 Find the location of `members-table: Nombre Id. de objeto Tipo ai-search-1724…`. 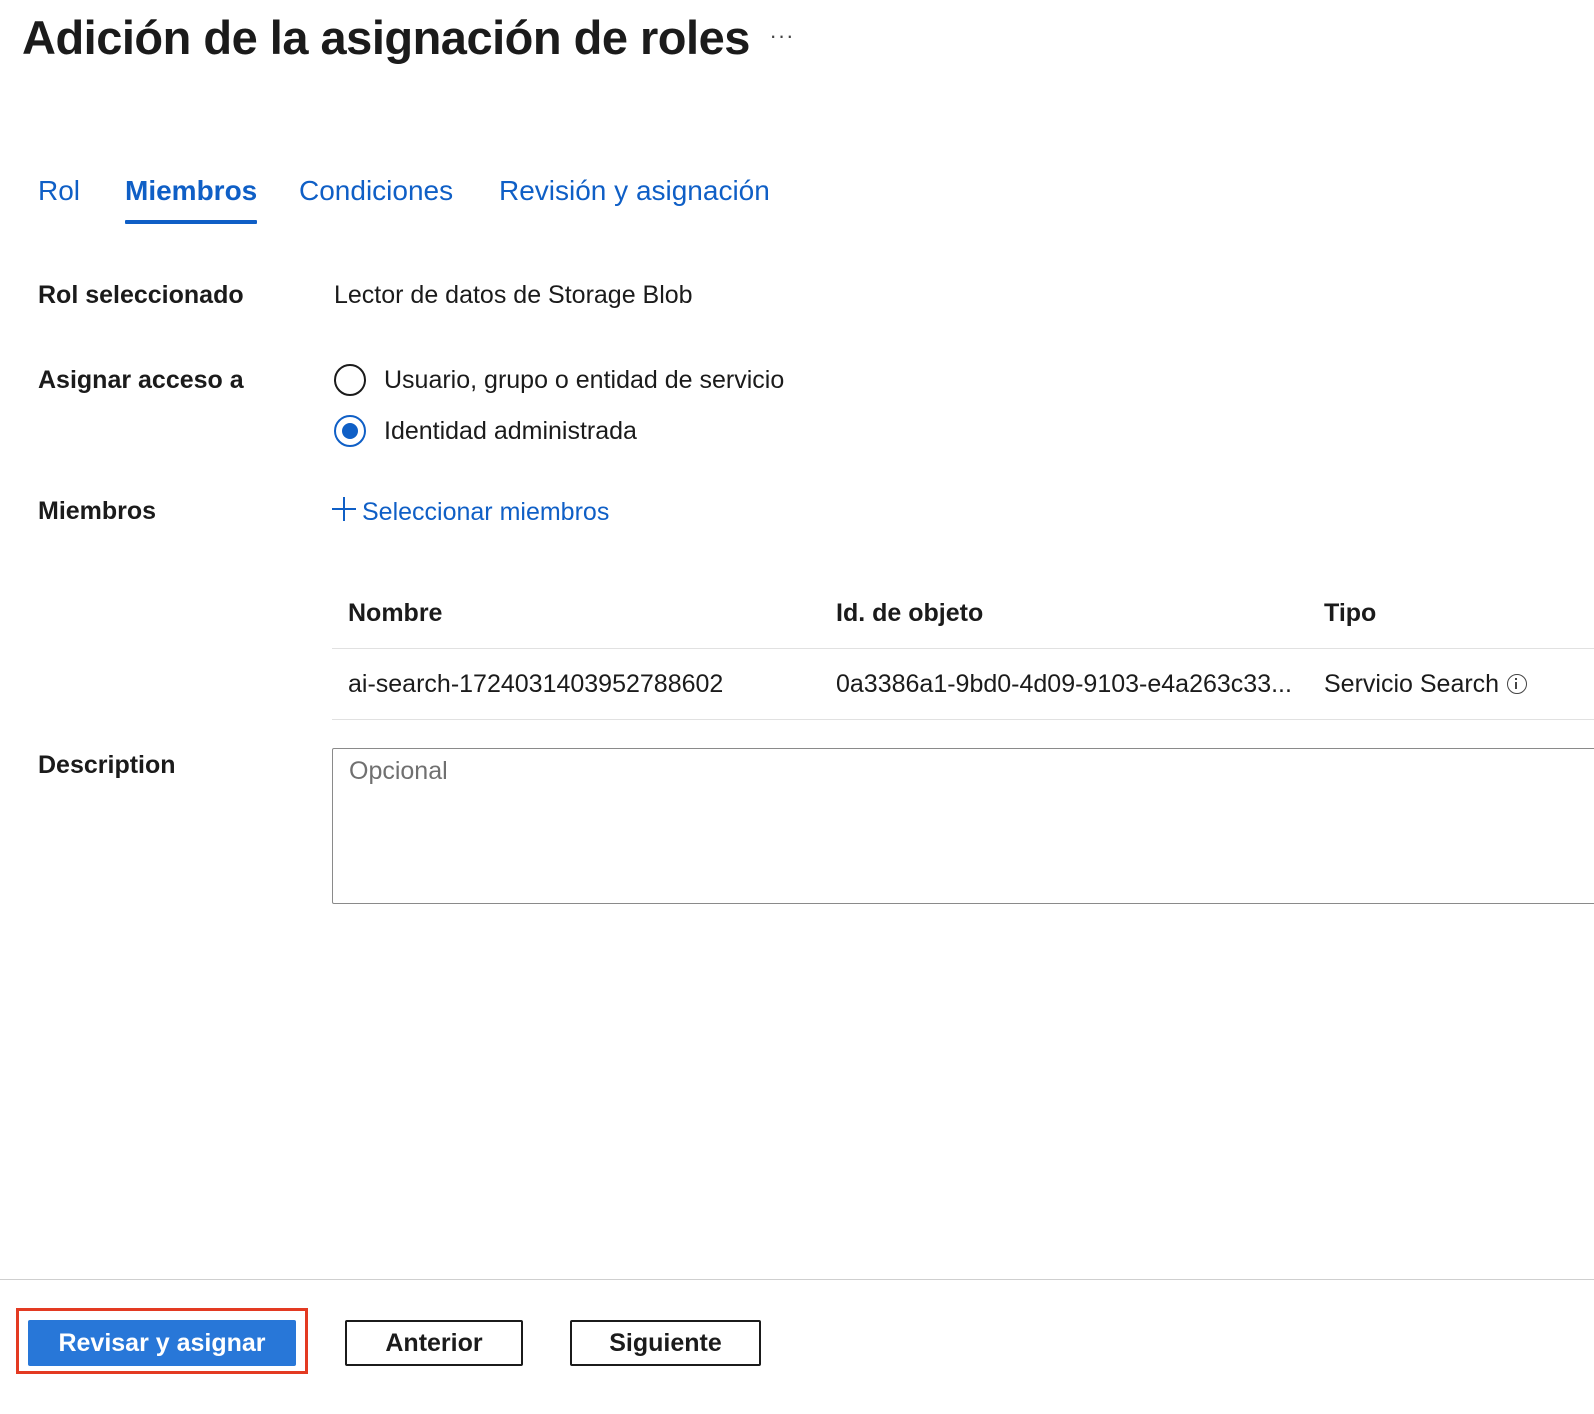

members-table: Nombre Id. de objeto Tipo ai-search-1724… is located at coordinates (963, 649).